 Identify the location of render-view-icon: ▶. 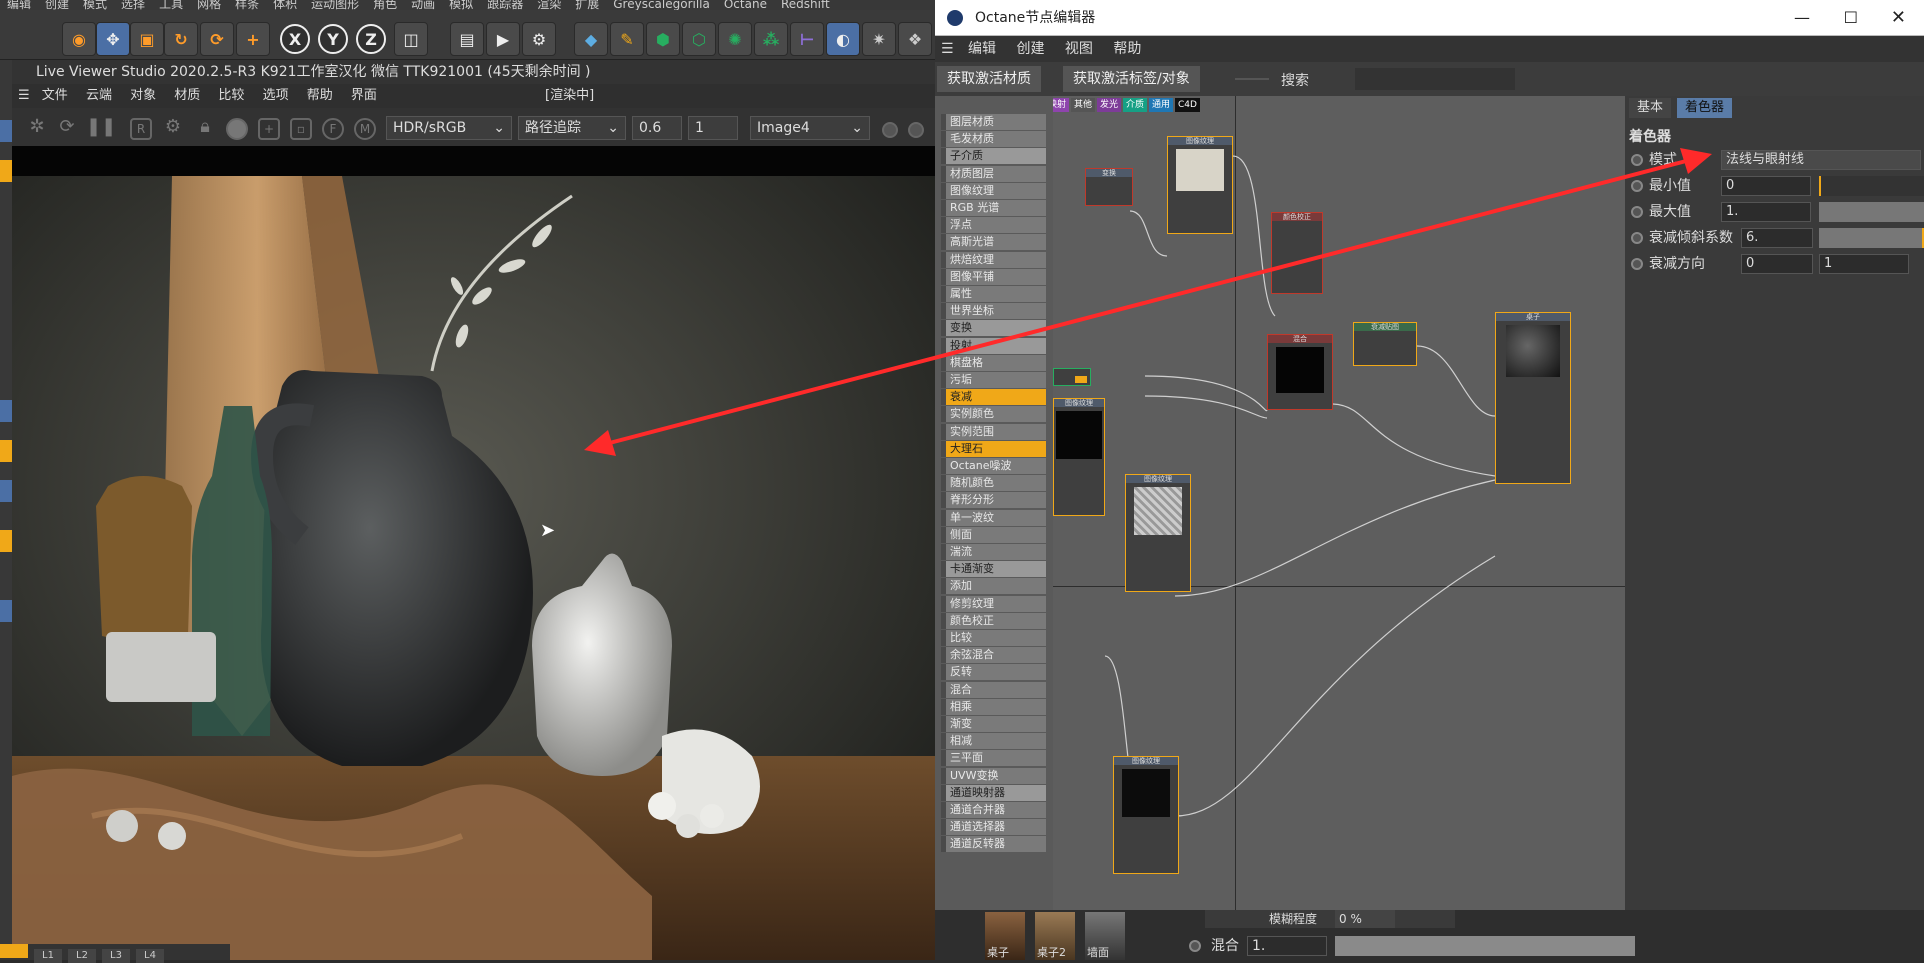
(503, 39).